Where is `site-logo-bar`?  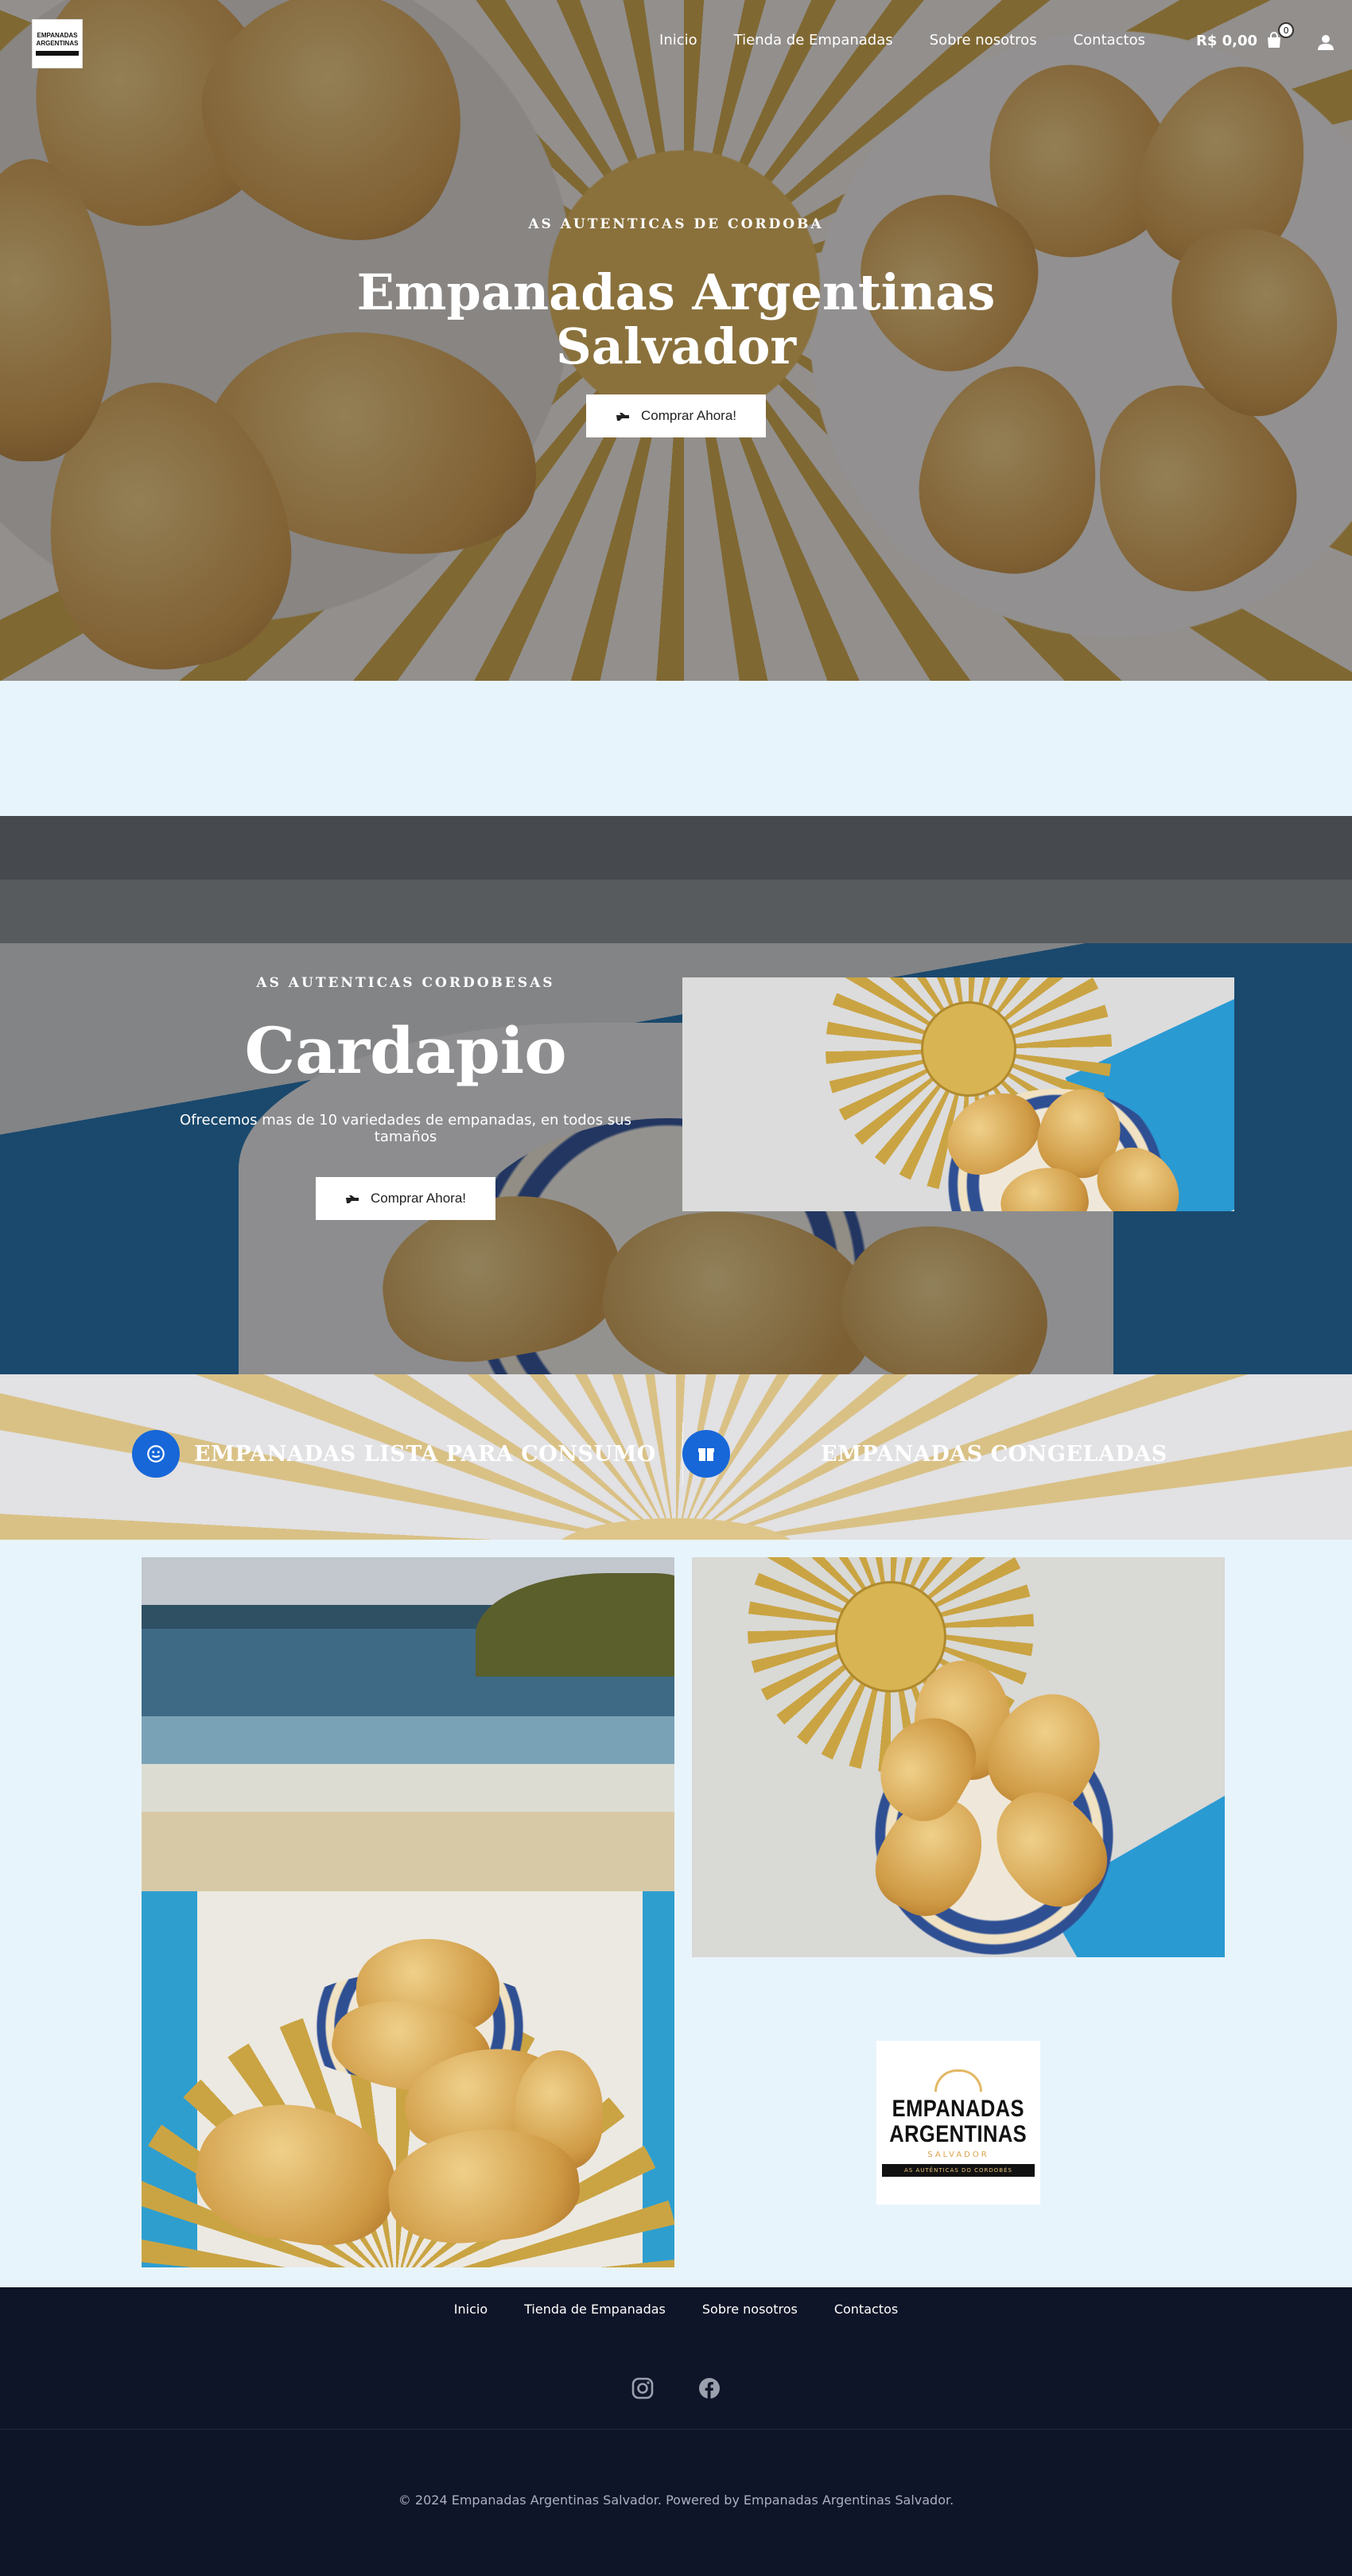
site-logo-bar is located at coordinates (58, 53).